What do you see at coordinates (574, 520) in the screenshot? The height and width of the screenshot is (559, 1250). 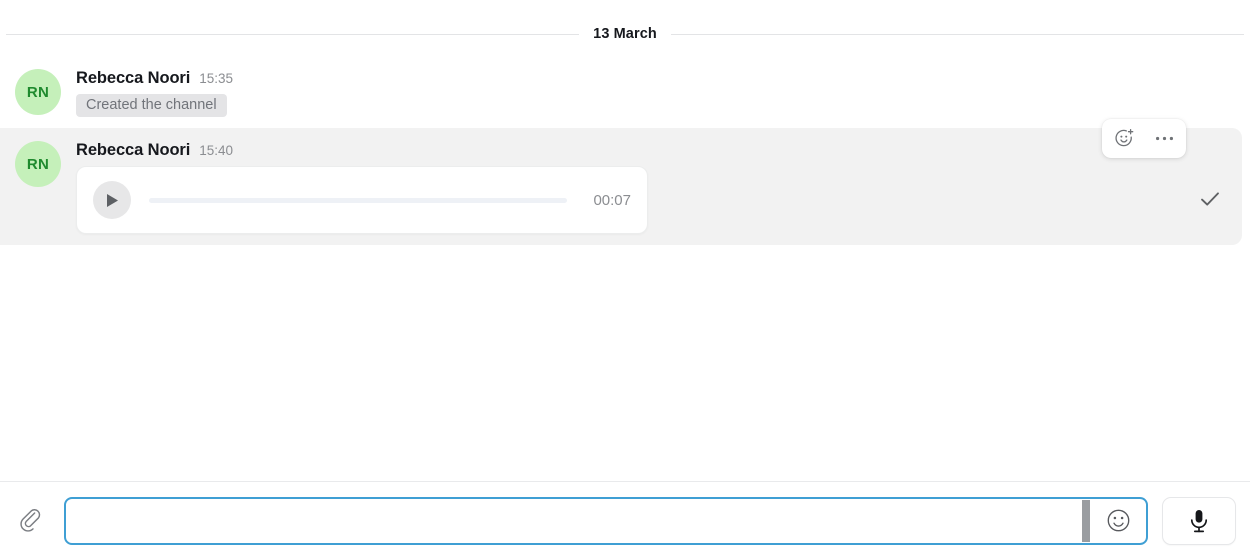 I see `message-input` at bounding box center [574, 520].